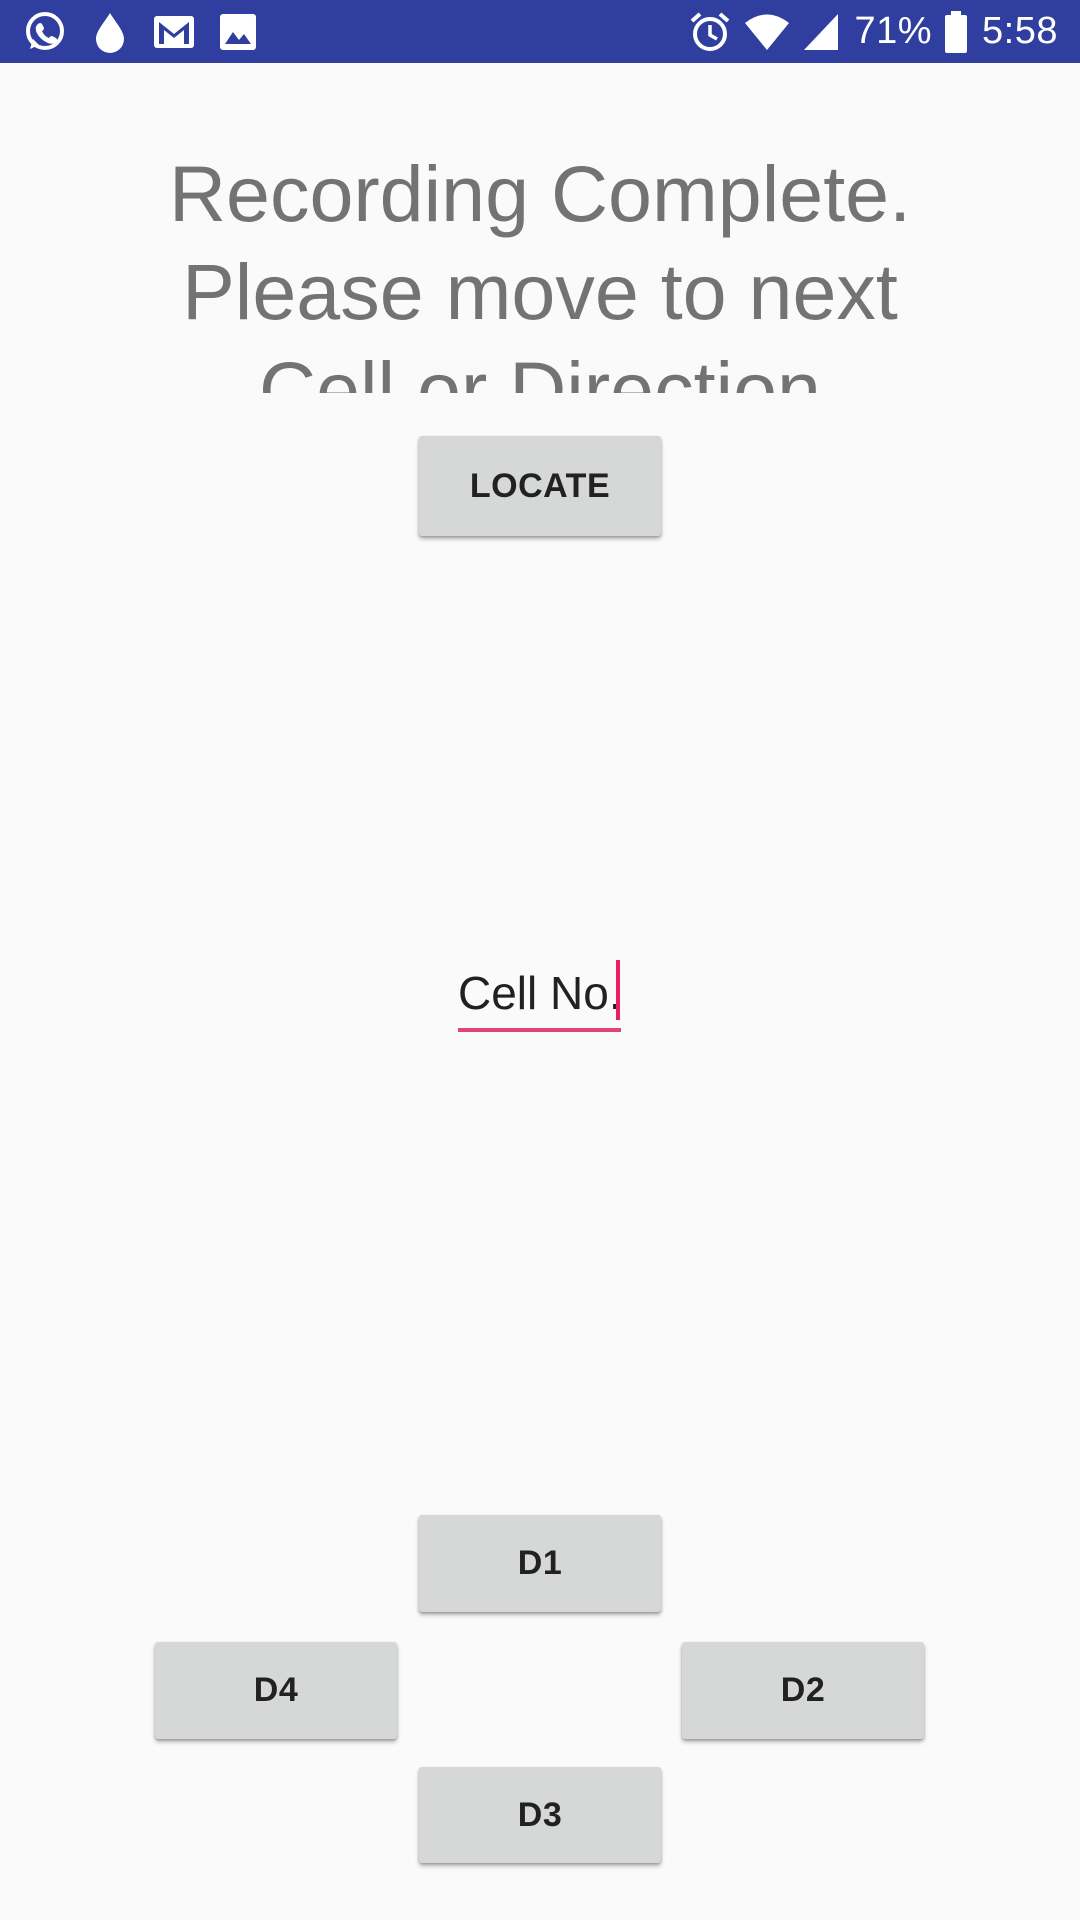 The image size is (1080, 1920). Describe the element at coordinates (821, 32) in the screenshot. I see `signal-icon` at that location.